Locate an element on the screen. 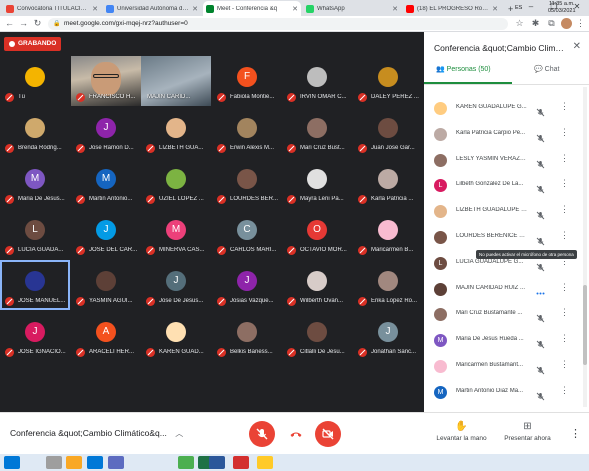  browser-tab: Meet - Conferencia &q ✕ is located at coordinates (252, 8).